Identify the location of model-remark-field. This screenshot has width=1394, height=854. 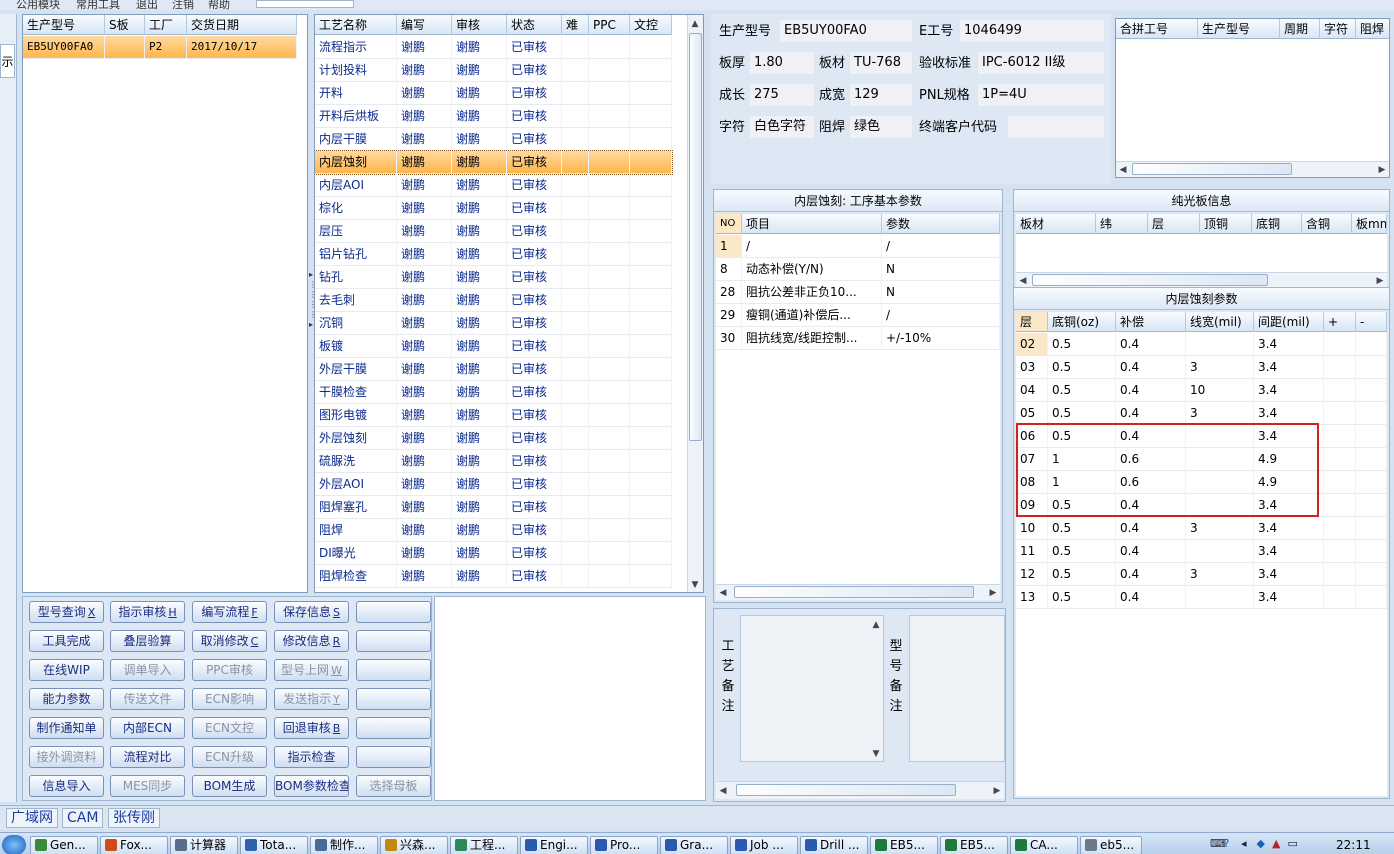
(957, 688).